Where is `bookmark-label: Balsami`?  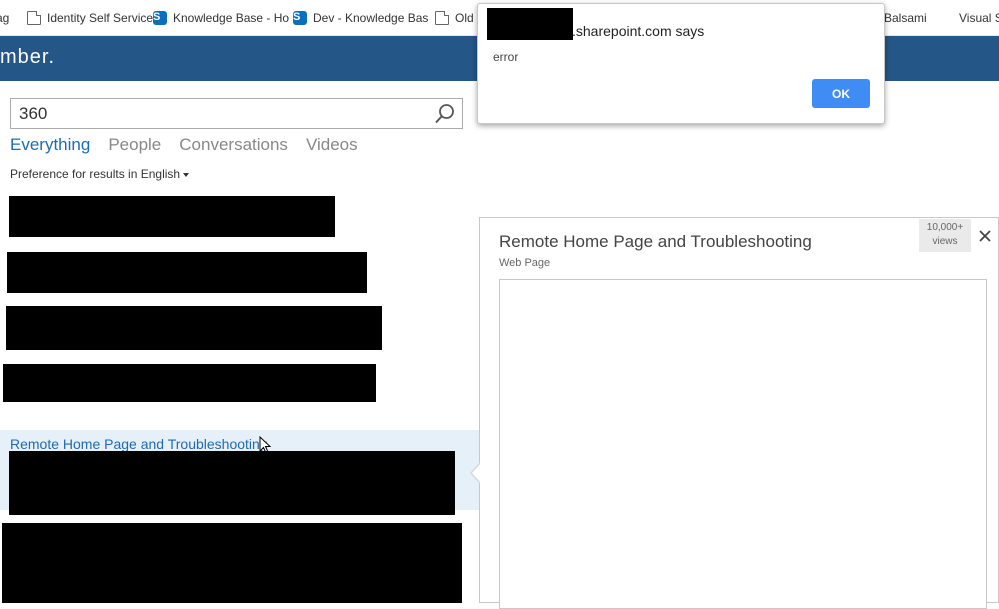
bookmark-label: Balsami is located at coordinates (905, 17).